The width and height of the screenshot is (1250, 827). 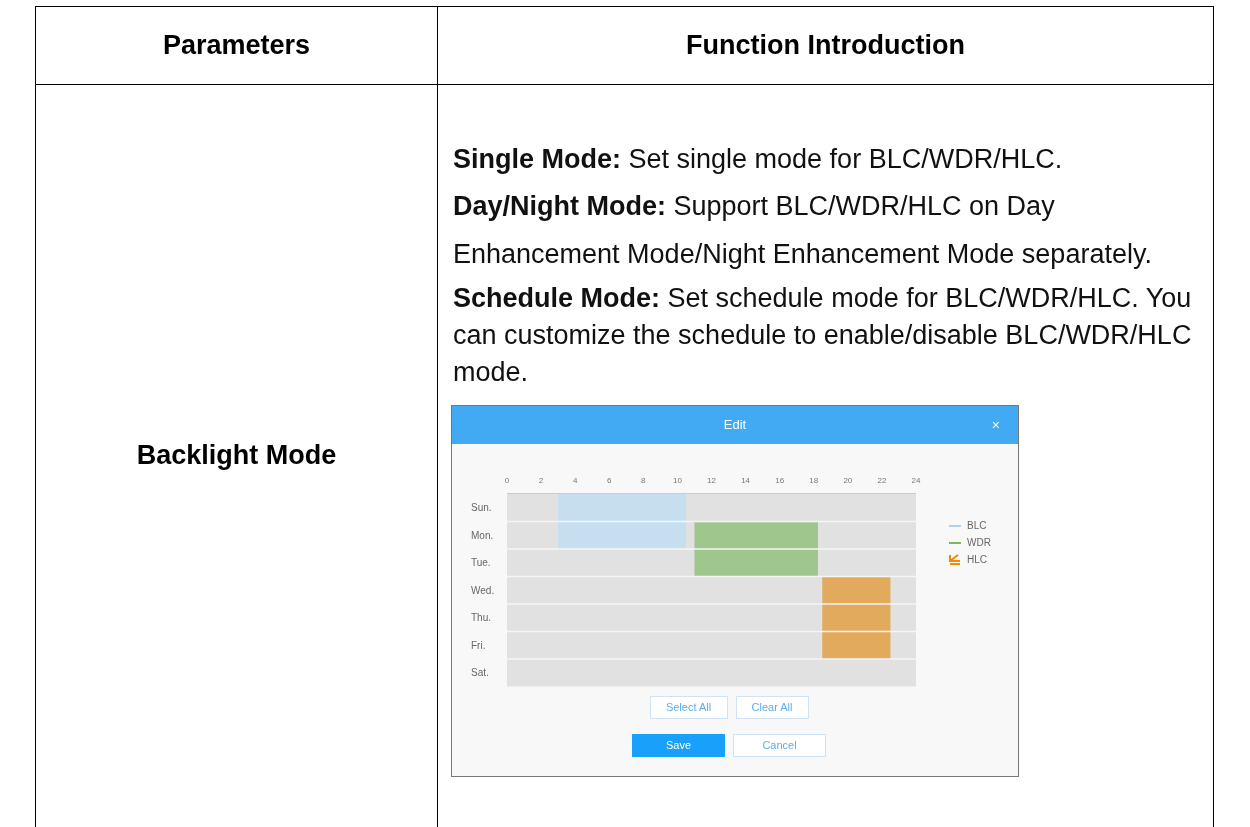 I want to click on save-button: Save, so click(x=678, y=745).